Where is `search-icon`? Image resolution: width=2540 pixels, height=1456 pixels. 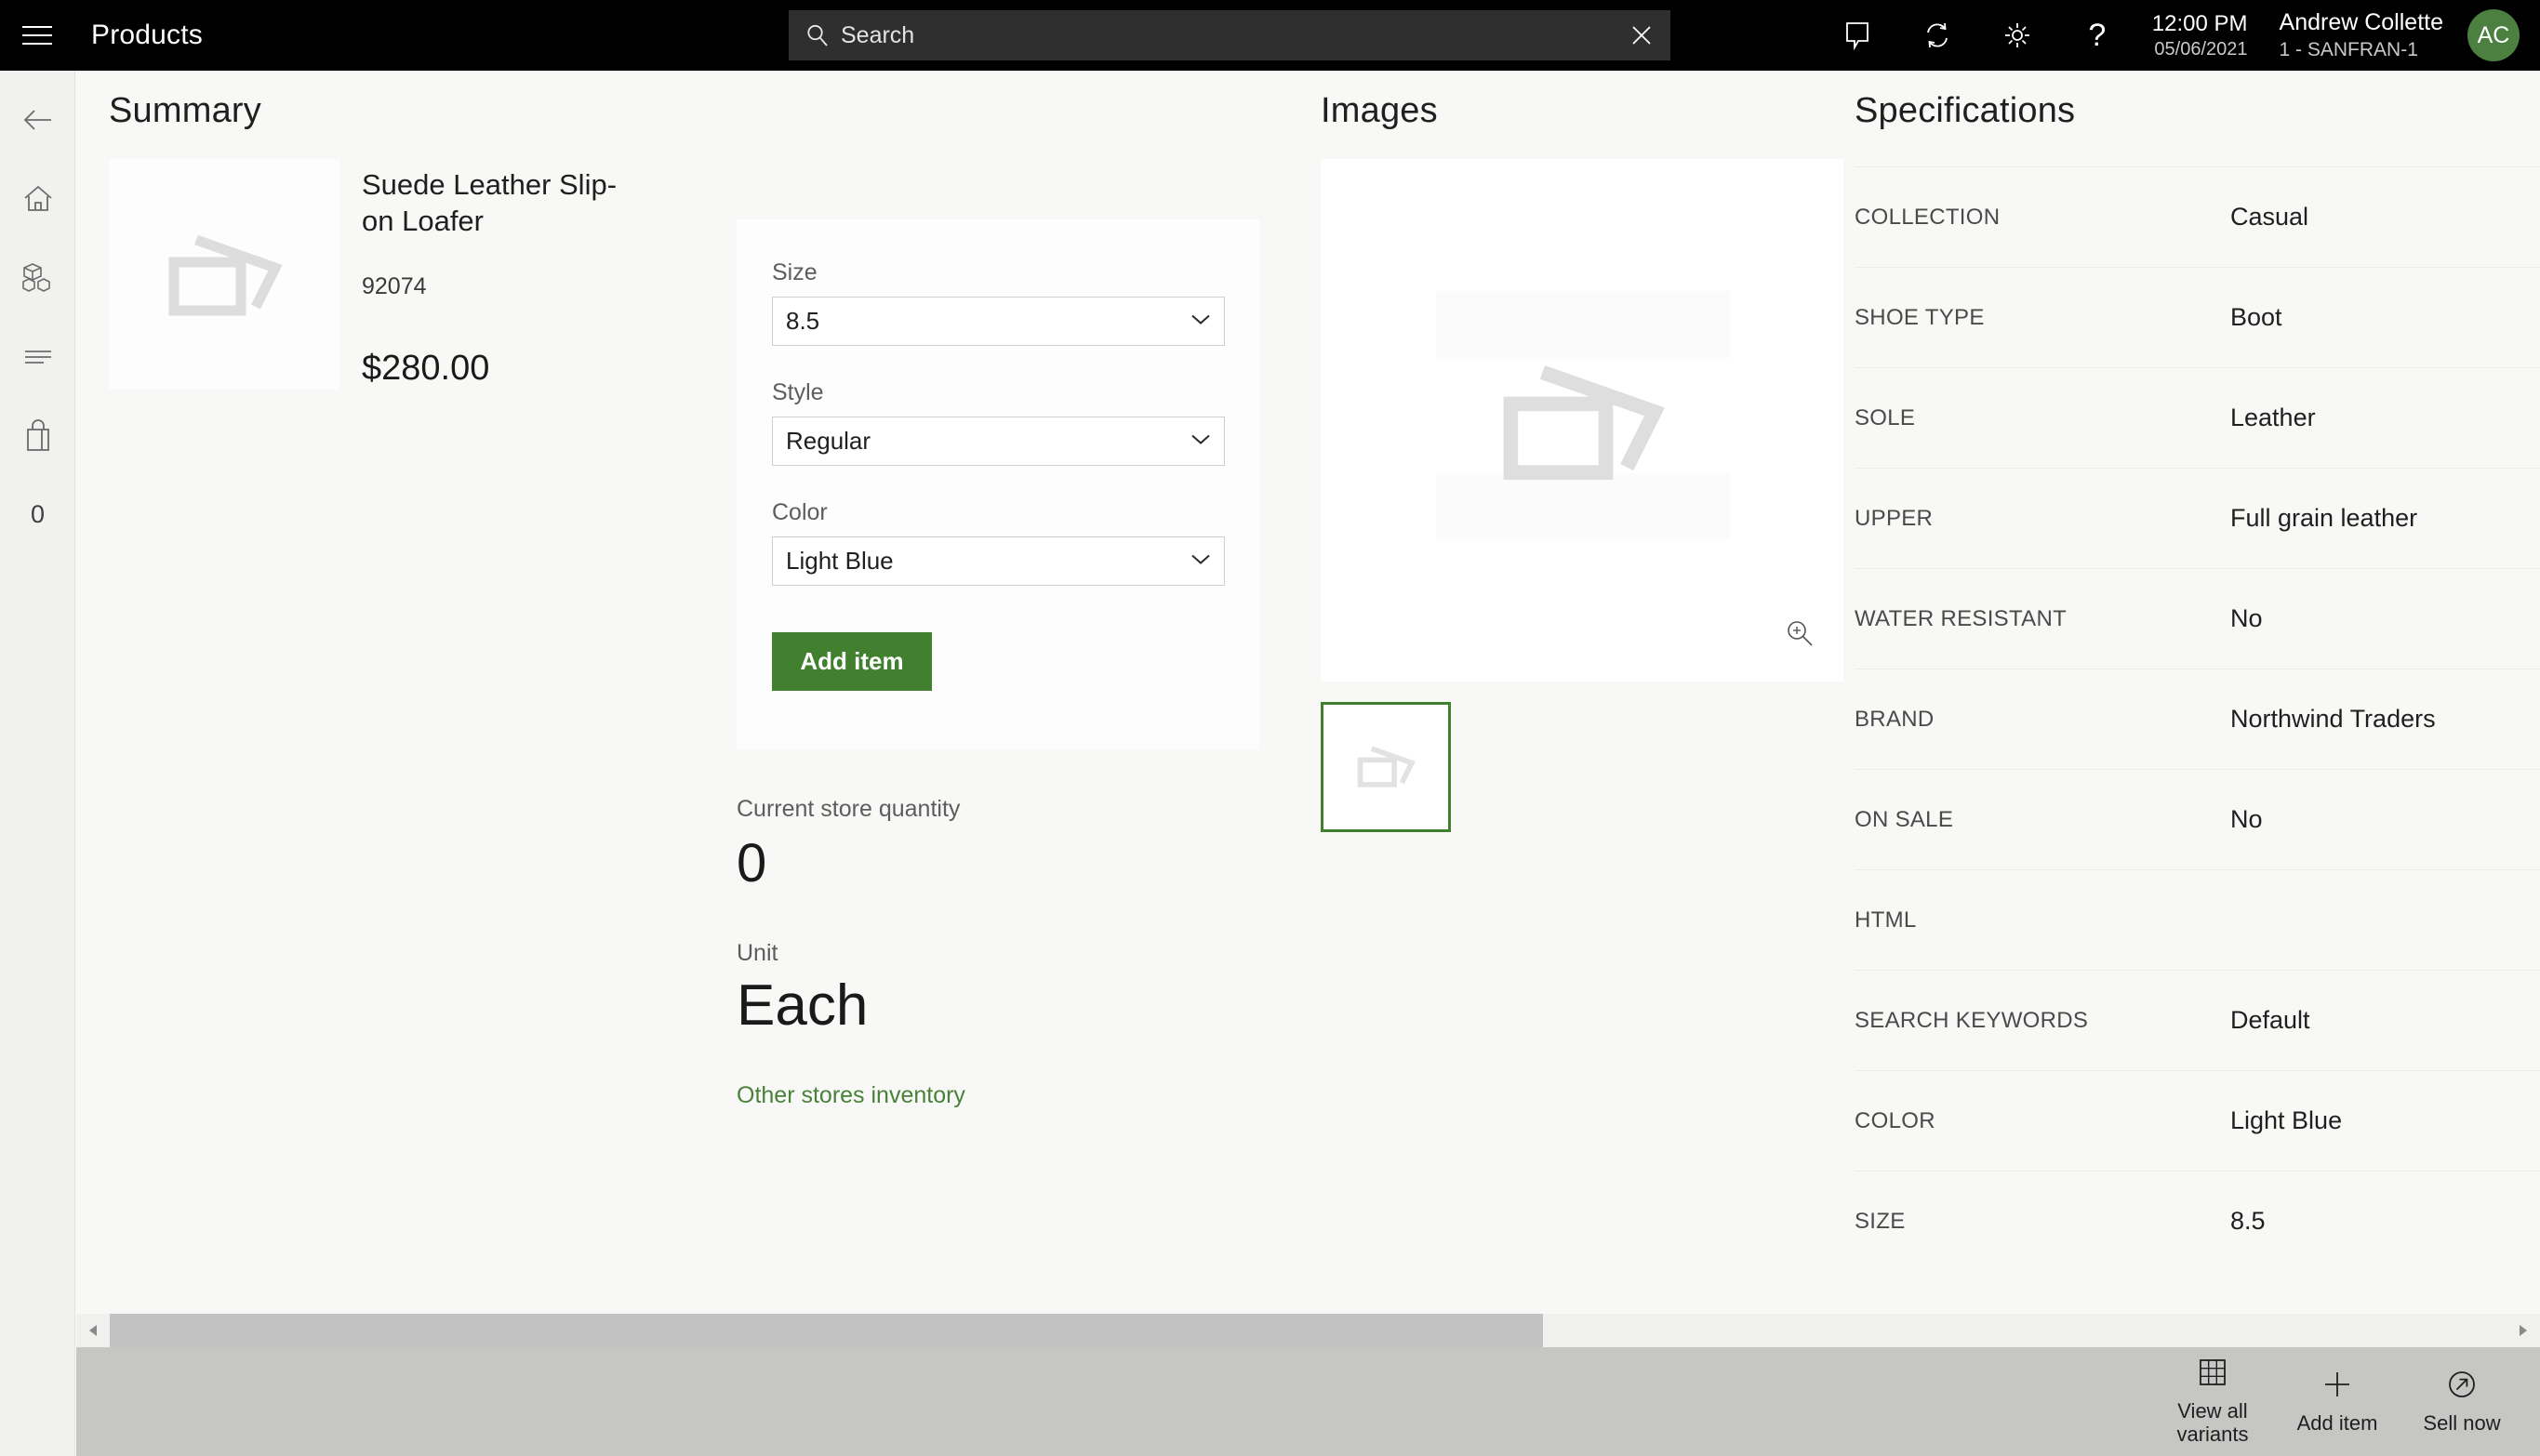 search-icon is located at coordinates (818, 35).